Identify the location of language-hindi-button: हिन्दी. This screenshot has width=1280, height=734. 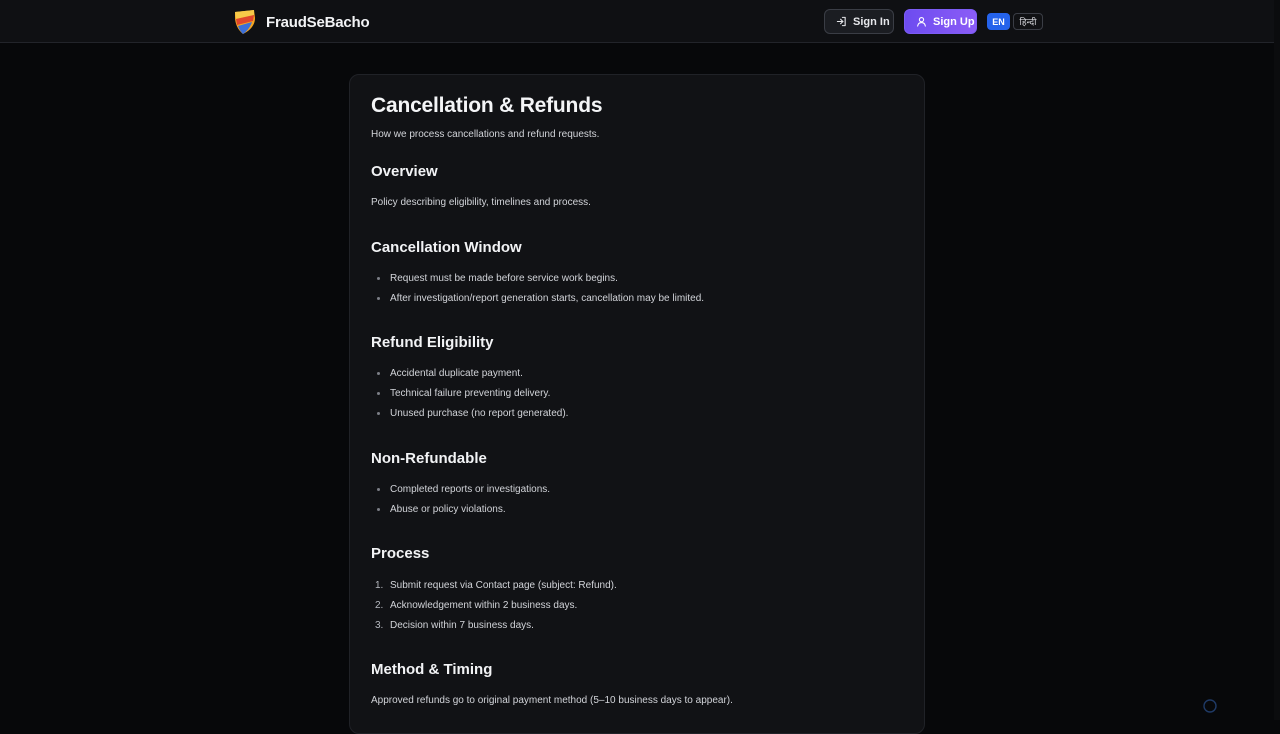
(1028, 21).